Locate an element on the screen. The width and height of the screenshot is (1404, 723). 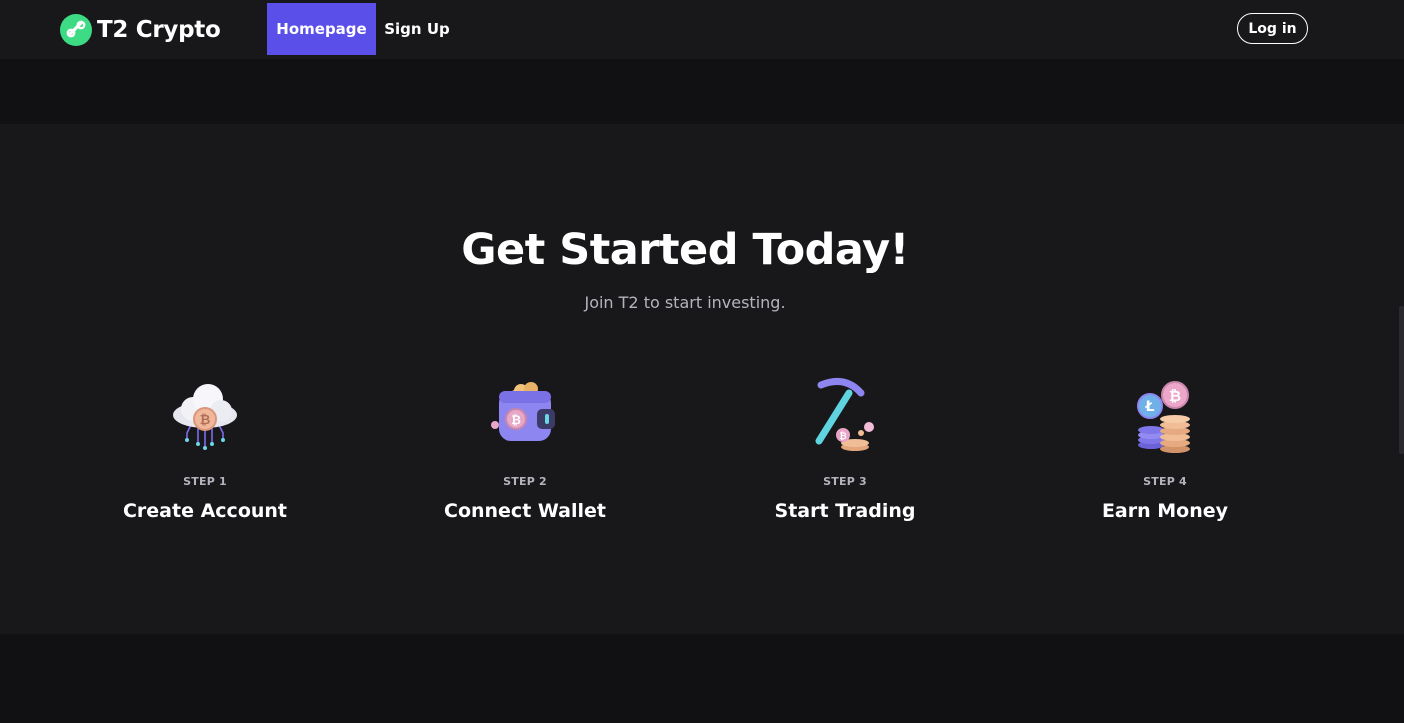
step-title: Earn Money is located at coordinates (1165, 511).